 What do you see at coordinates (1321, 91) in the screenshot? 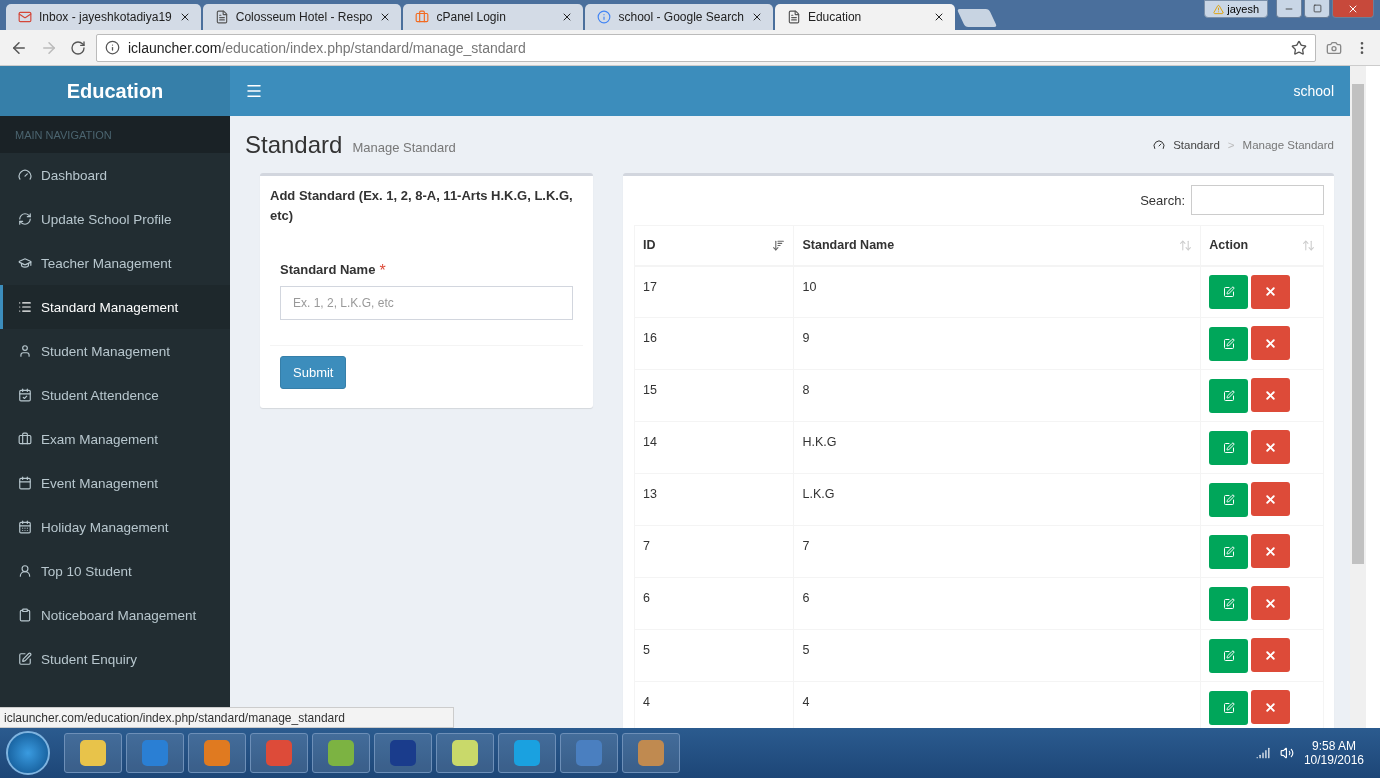
I see `user-menu: school` at bounding box center [1321, 91].